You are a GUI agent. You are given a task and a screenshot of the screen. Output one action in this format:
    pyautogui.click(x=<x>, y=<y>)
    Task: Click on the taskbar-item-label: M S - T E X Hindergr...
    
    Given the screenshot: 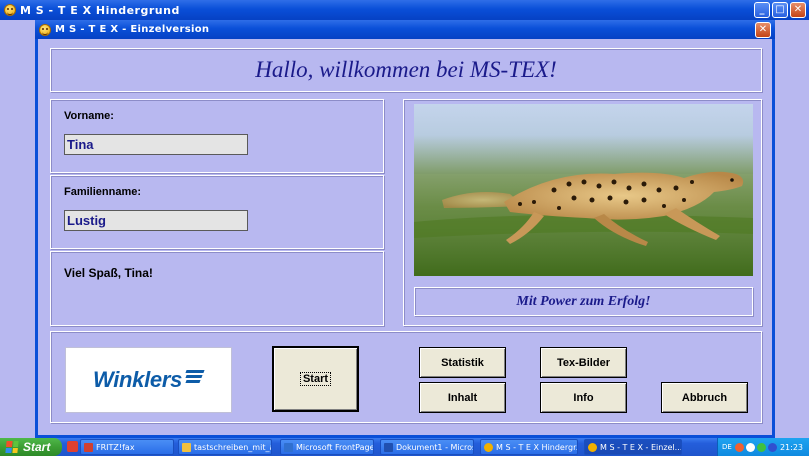 What is the action you would take?
    pyautogui.click(x=537, y=447)
    